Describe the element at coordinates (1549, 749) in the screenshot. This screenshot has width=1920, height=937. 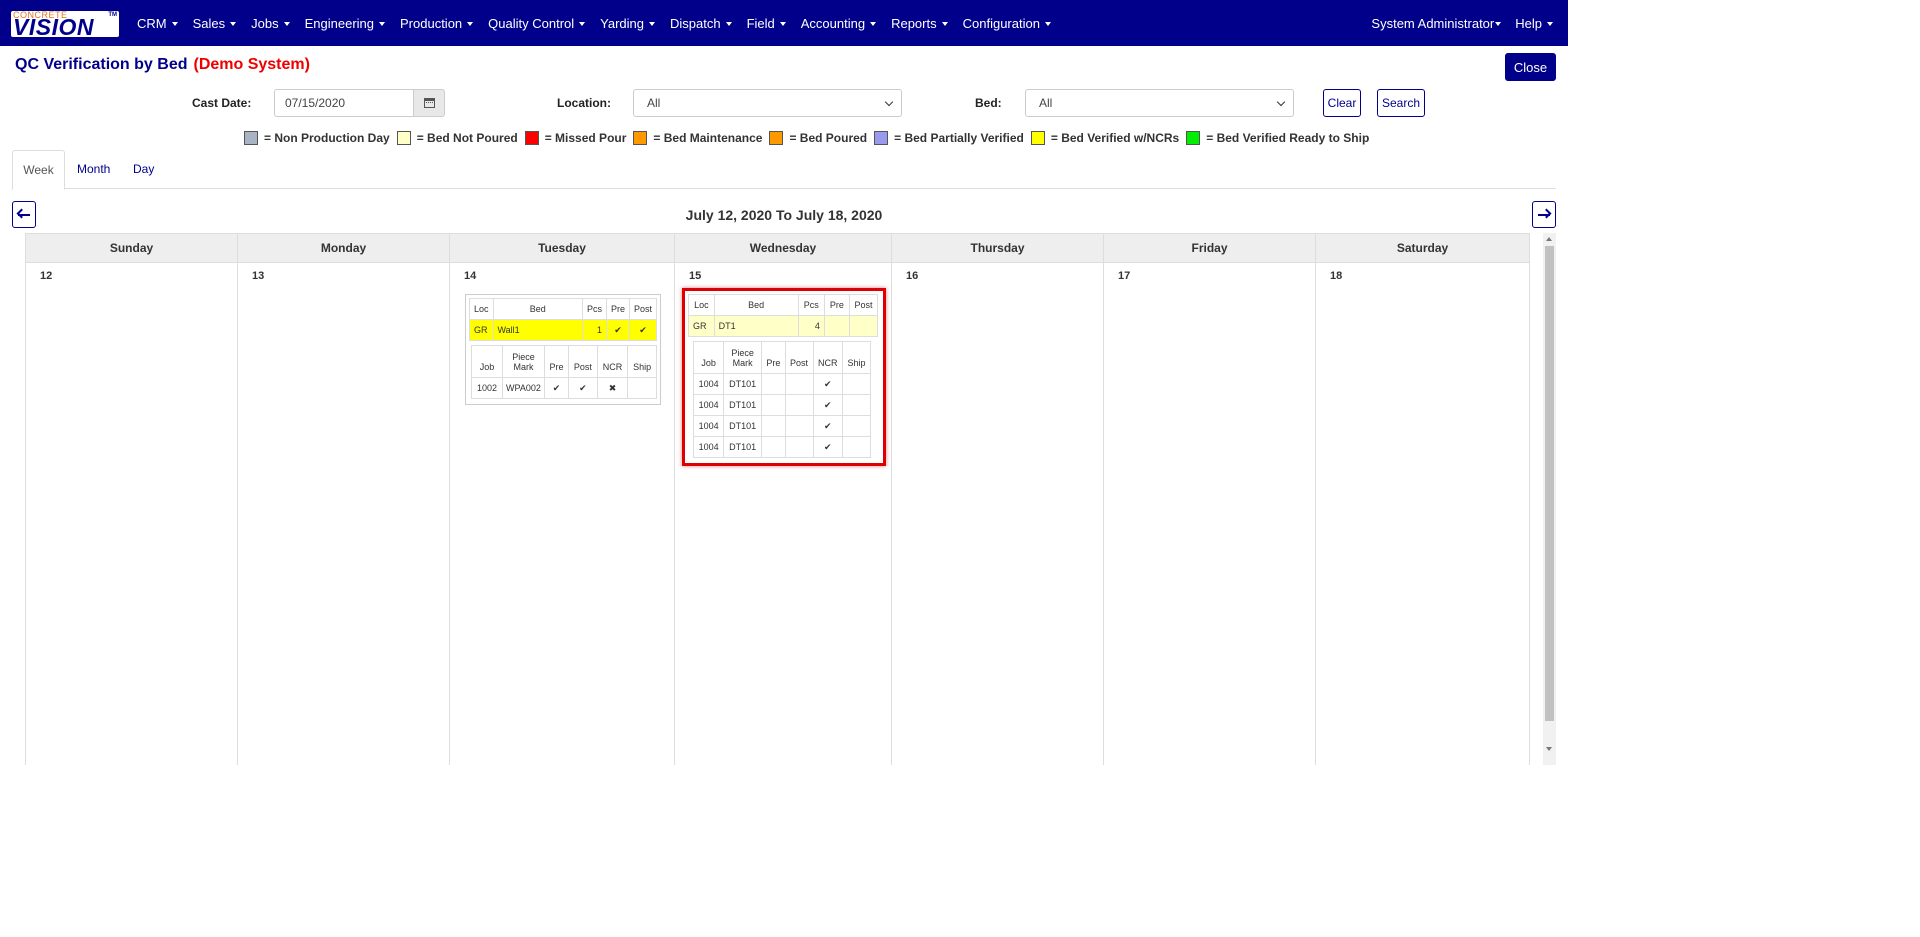
I see `scroll-down-icon` at that location.